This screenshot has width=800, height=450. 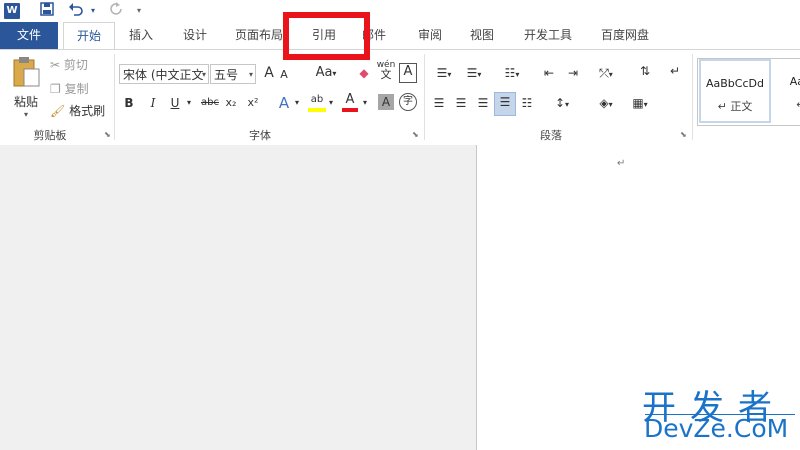 I want to click on text-effects-icon: A, so click(x=284, y=103).